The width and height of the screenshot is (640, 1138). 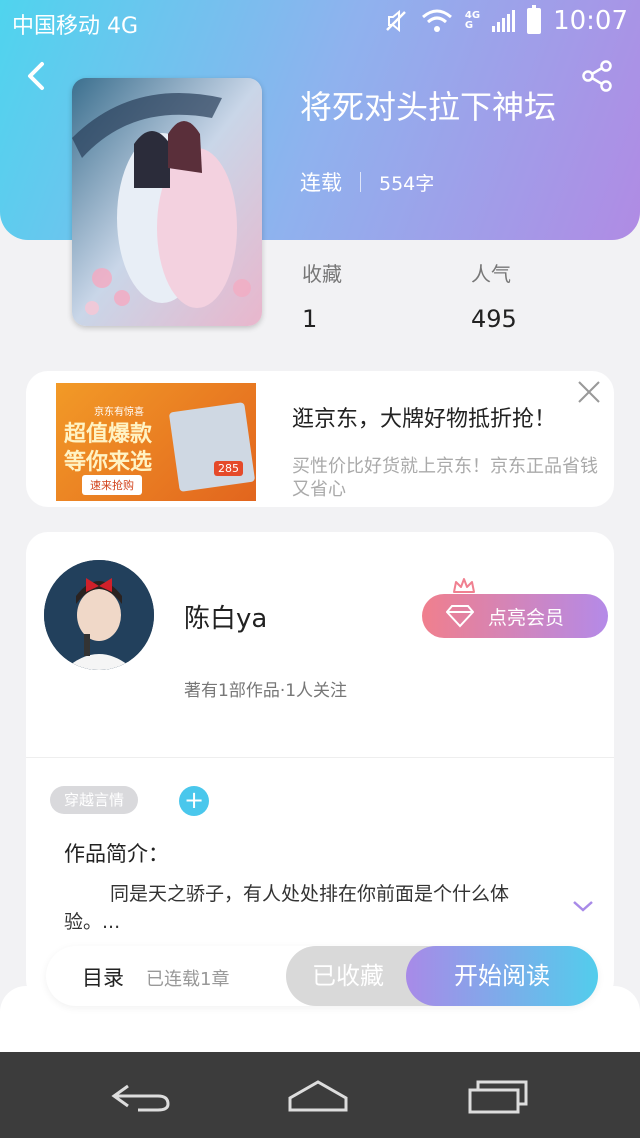 I want to click on word-count: 554字, so click(x=407, y=183).